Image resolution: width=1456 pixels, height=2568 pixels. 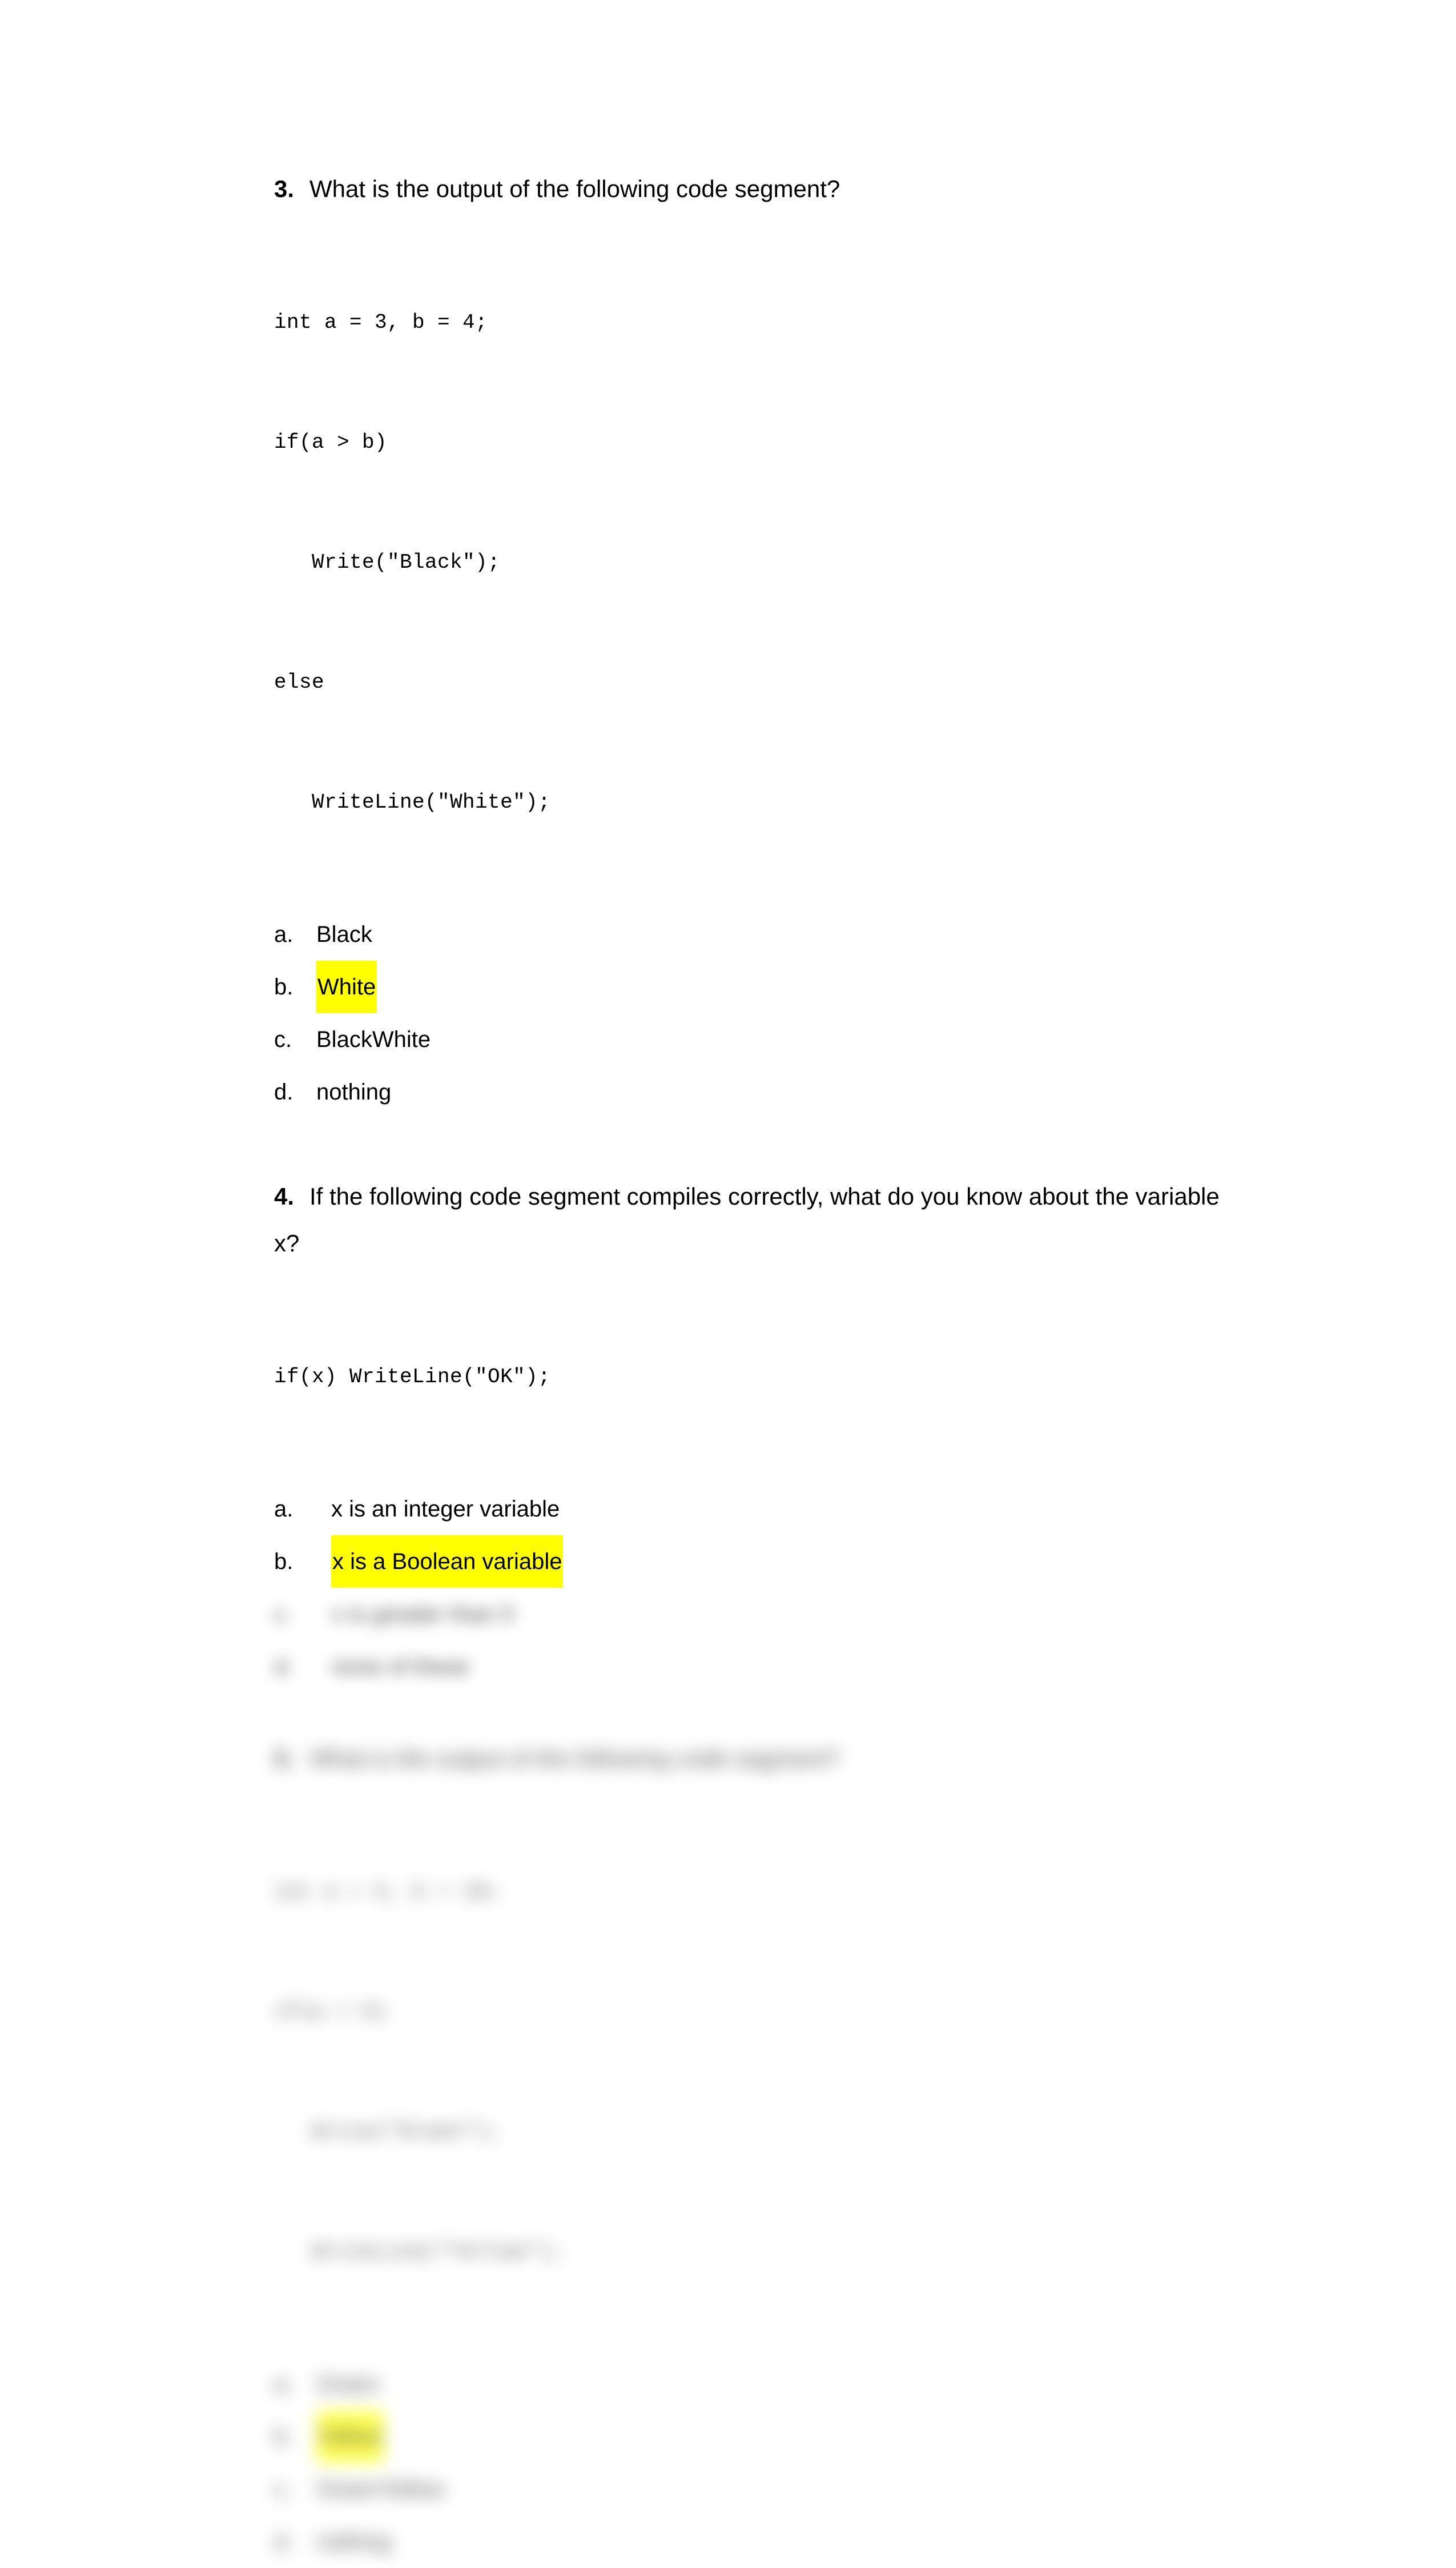 I want to click on answer-option-4b: b. x is a Boolean variable, so click(x=748, y=1561).